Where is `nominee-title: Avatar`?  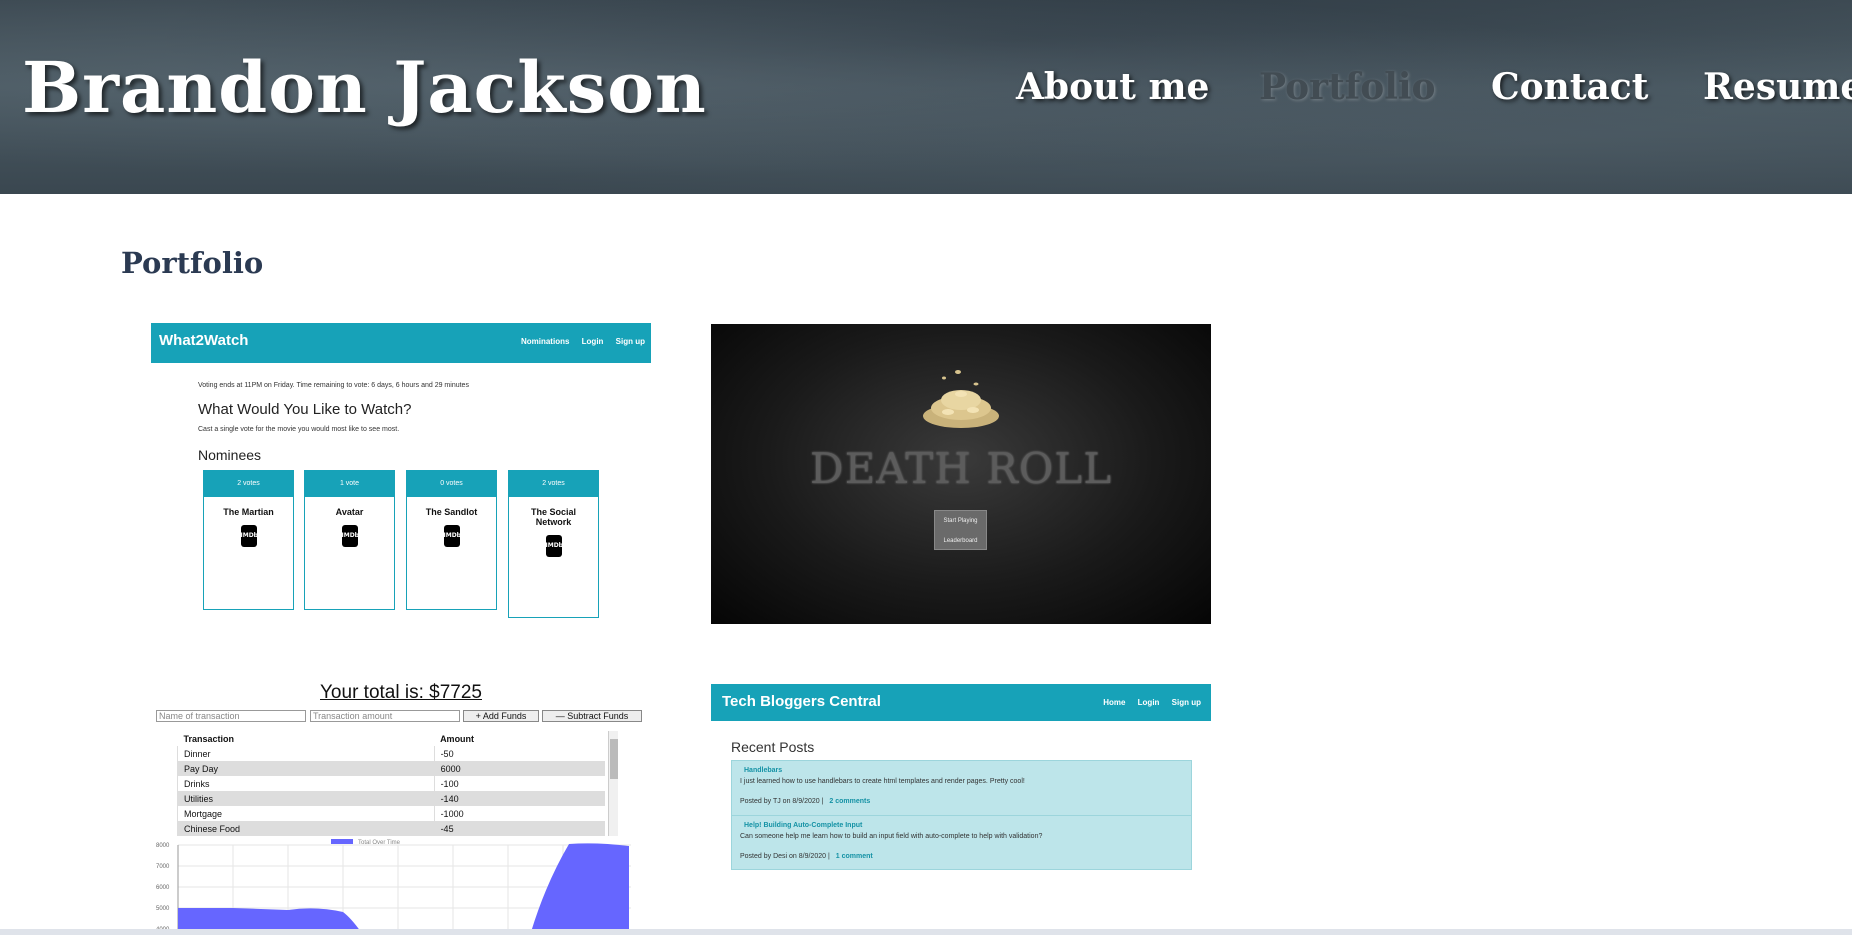
nominee-title: Avatar is located at coordinates (349, 512).